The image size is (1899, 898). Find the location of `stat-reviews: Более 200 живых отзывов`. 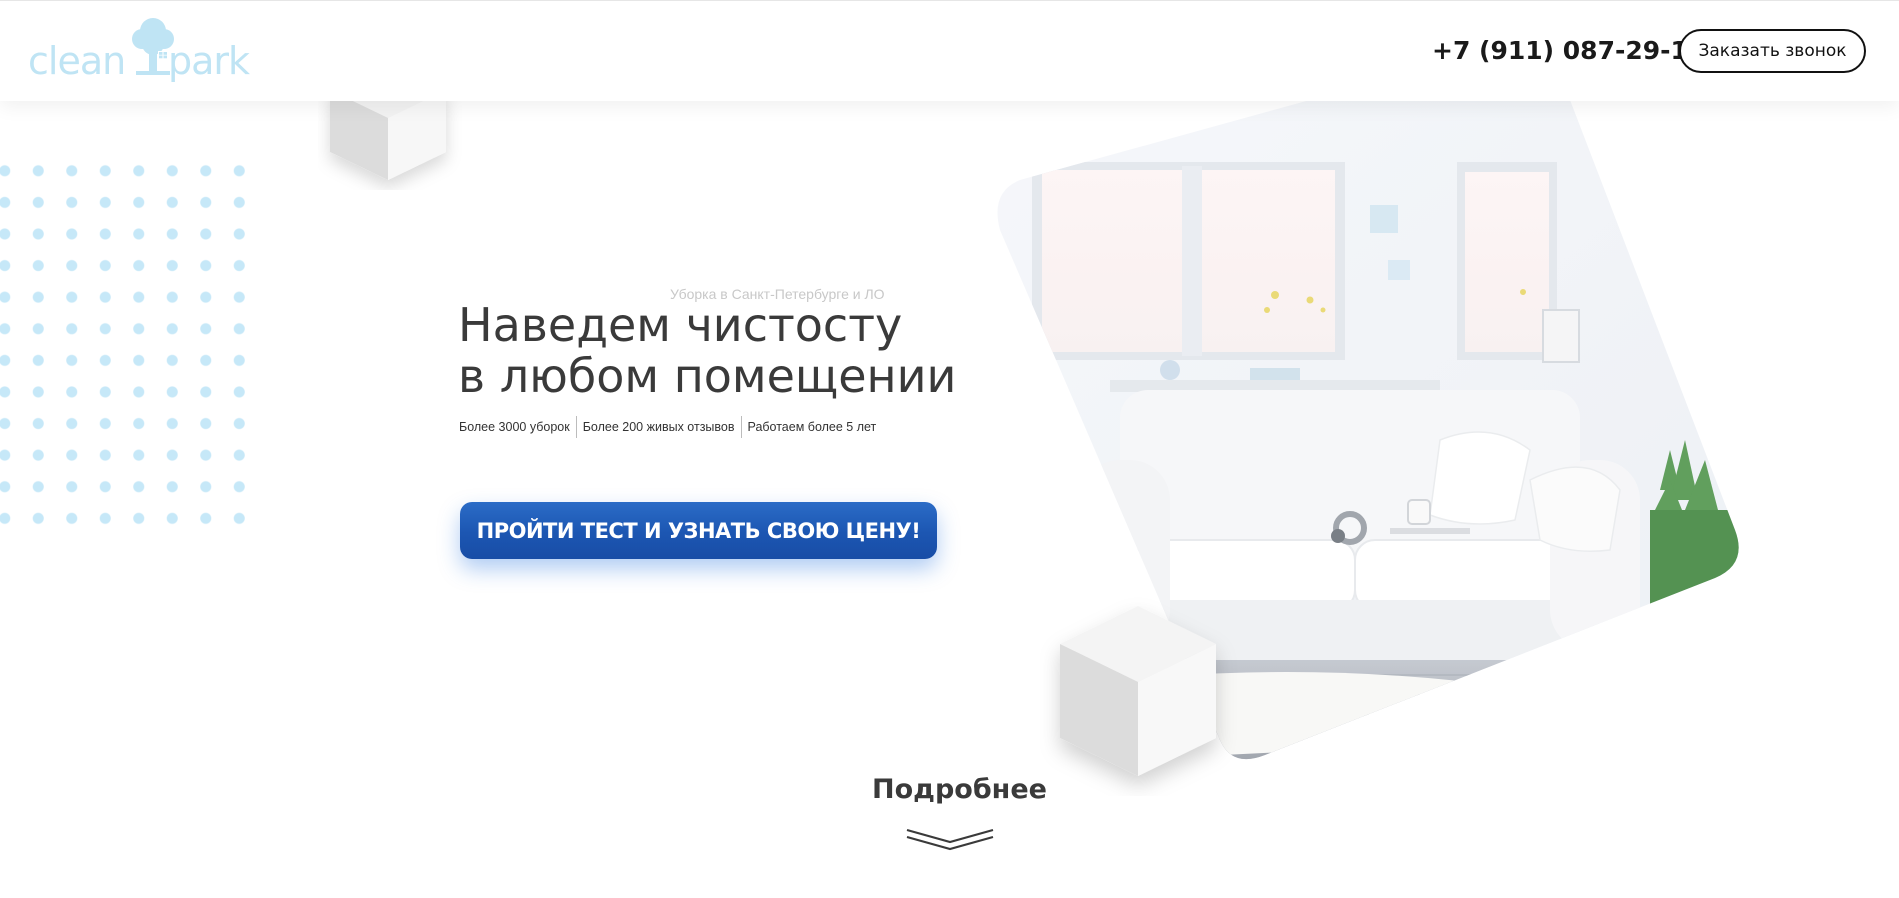

stat-reviews: Более 200 живых отзывов is located at coordinates (658, 427).